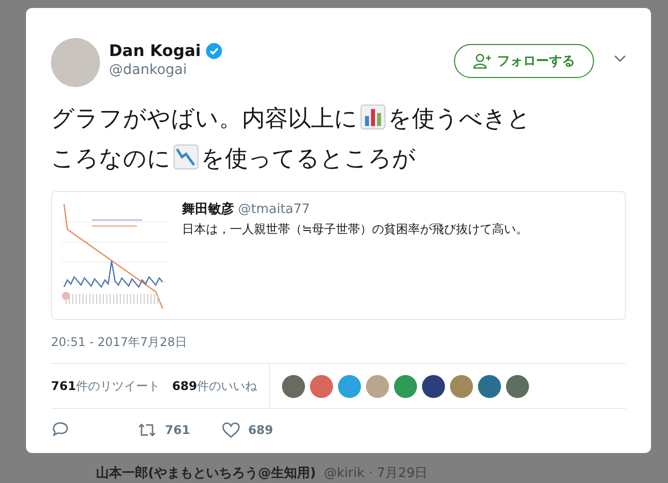  What do you see at coordinates (338, 349) in the screenshot?
I see `timestamp: 20:51 - 2017年7月28日` at bounding box center [338, 349].